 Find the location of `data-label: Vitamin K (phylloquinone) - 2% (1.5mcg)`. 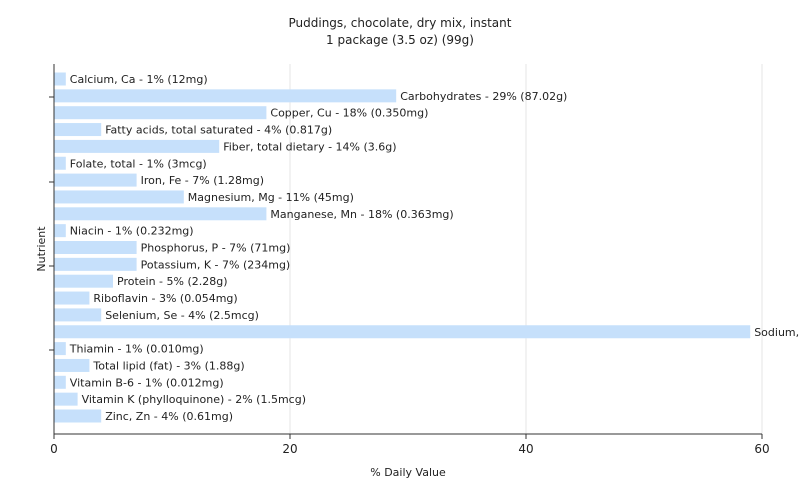

data-label: Vitamin K (phylloquinone) - 2% (1.5mcg) is located at coordinates (194, 399).